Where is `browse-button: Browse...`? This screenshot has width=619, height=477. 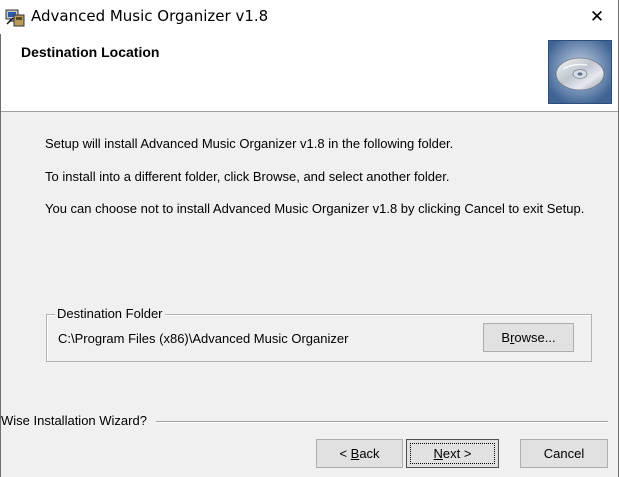 browse-button: Browse... is located at coordinates (528, 337).